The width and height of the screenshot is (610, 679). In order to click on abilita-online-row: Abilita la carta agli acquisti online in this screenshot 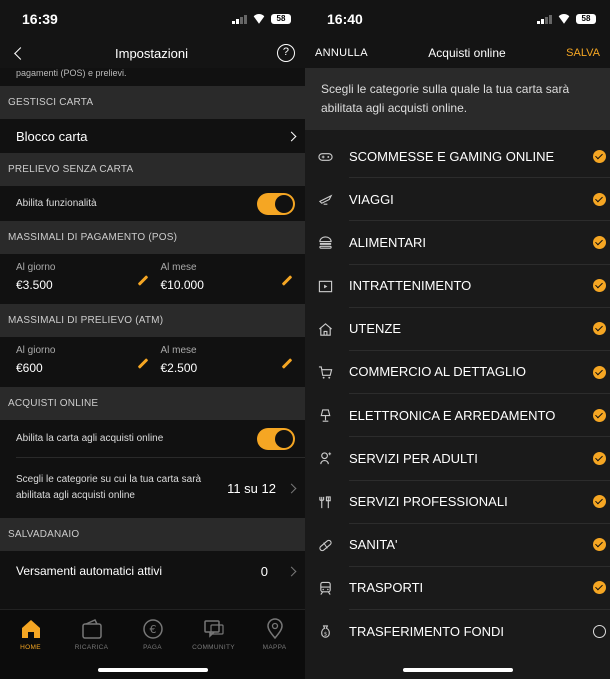, I will do `click(152, 438)`.